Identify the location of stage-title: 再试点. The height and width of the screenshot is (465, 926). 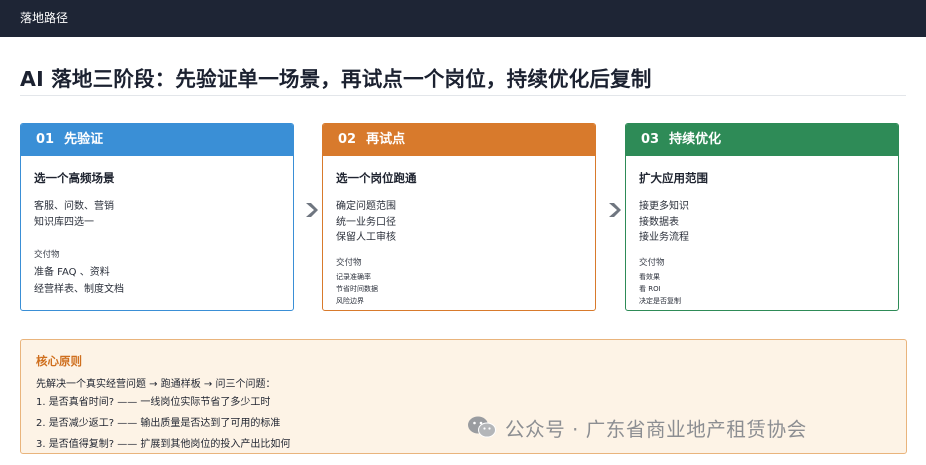
(386, 139).